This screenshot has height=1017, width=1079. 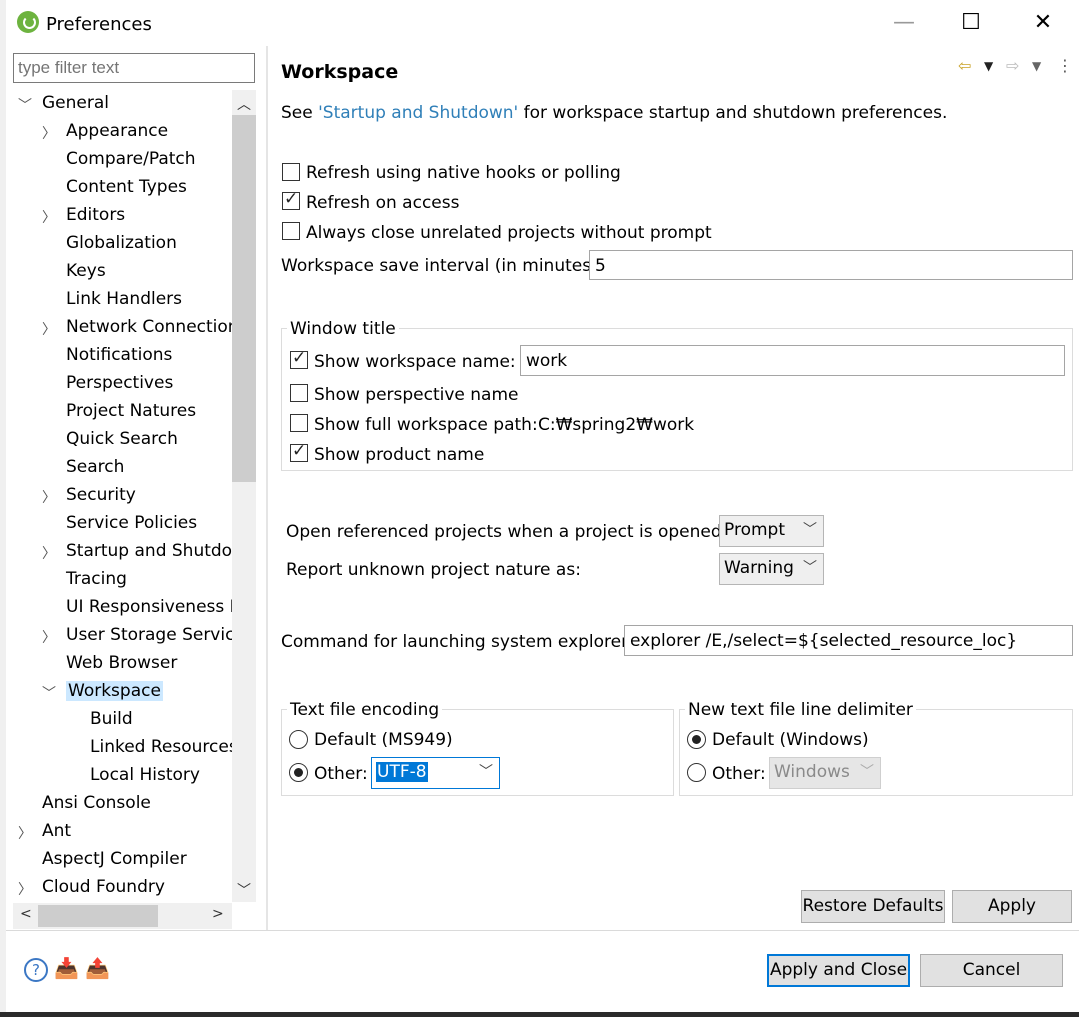 What do you see at coordinates (291, 231) in the screenshot?
I see `close-unrelated-checkbox` at bounding box center [291, 231].